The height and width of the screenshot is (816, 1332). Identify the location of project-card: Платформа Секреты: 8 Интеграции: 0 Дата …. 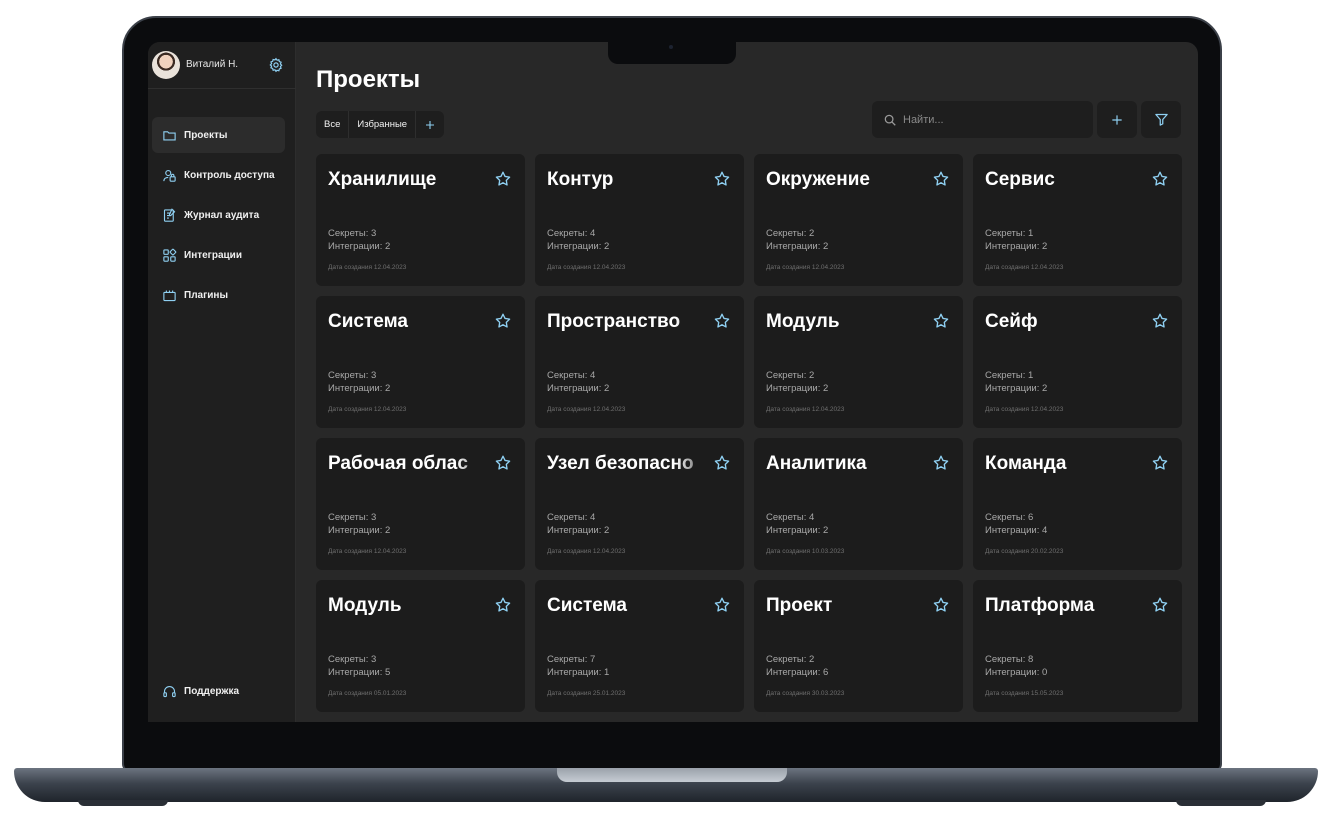
(1077, 646).